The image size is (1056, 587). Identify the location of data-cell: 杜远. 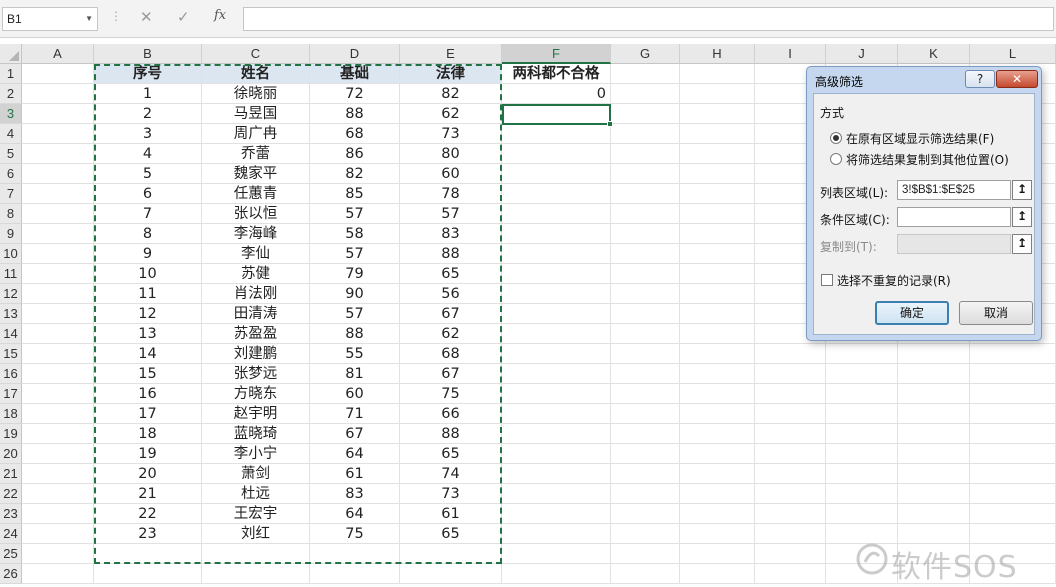
(256, 494).